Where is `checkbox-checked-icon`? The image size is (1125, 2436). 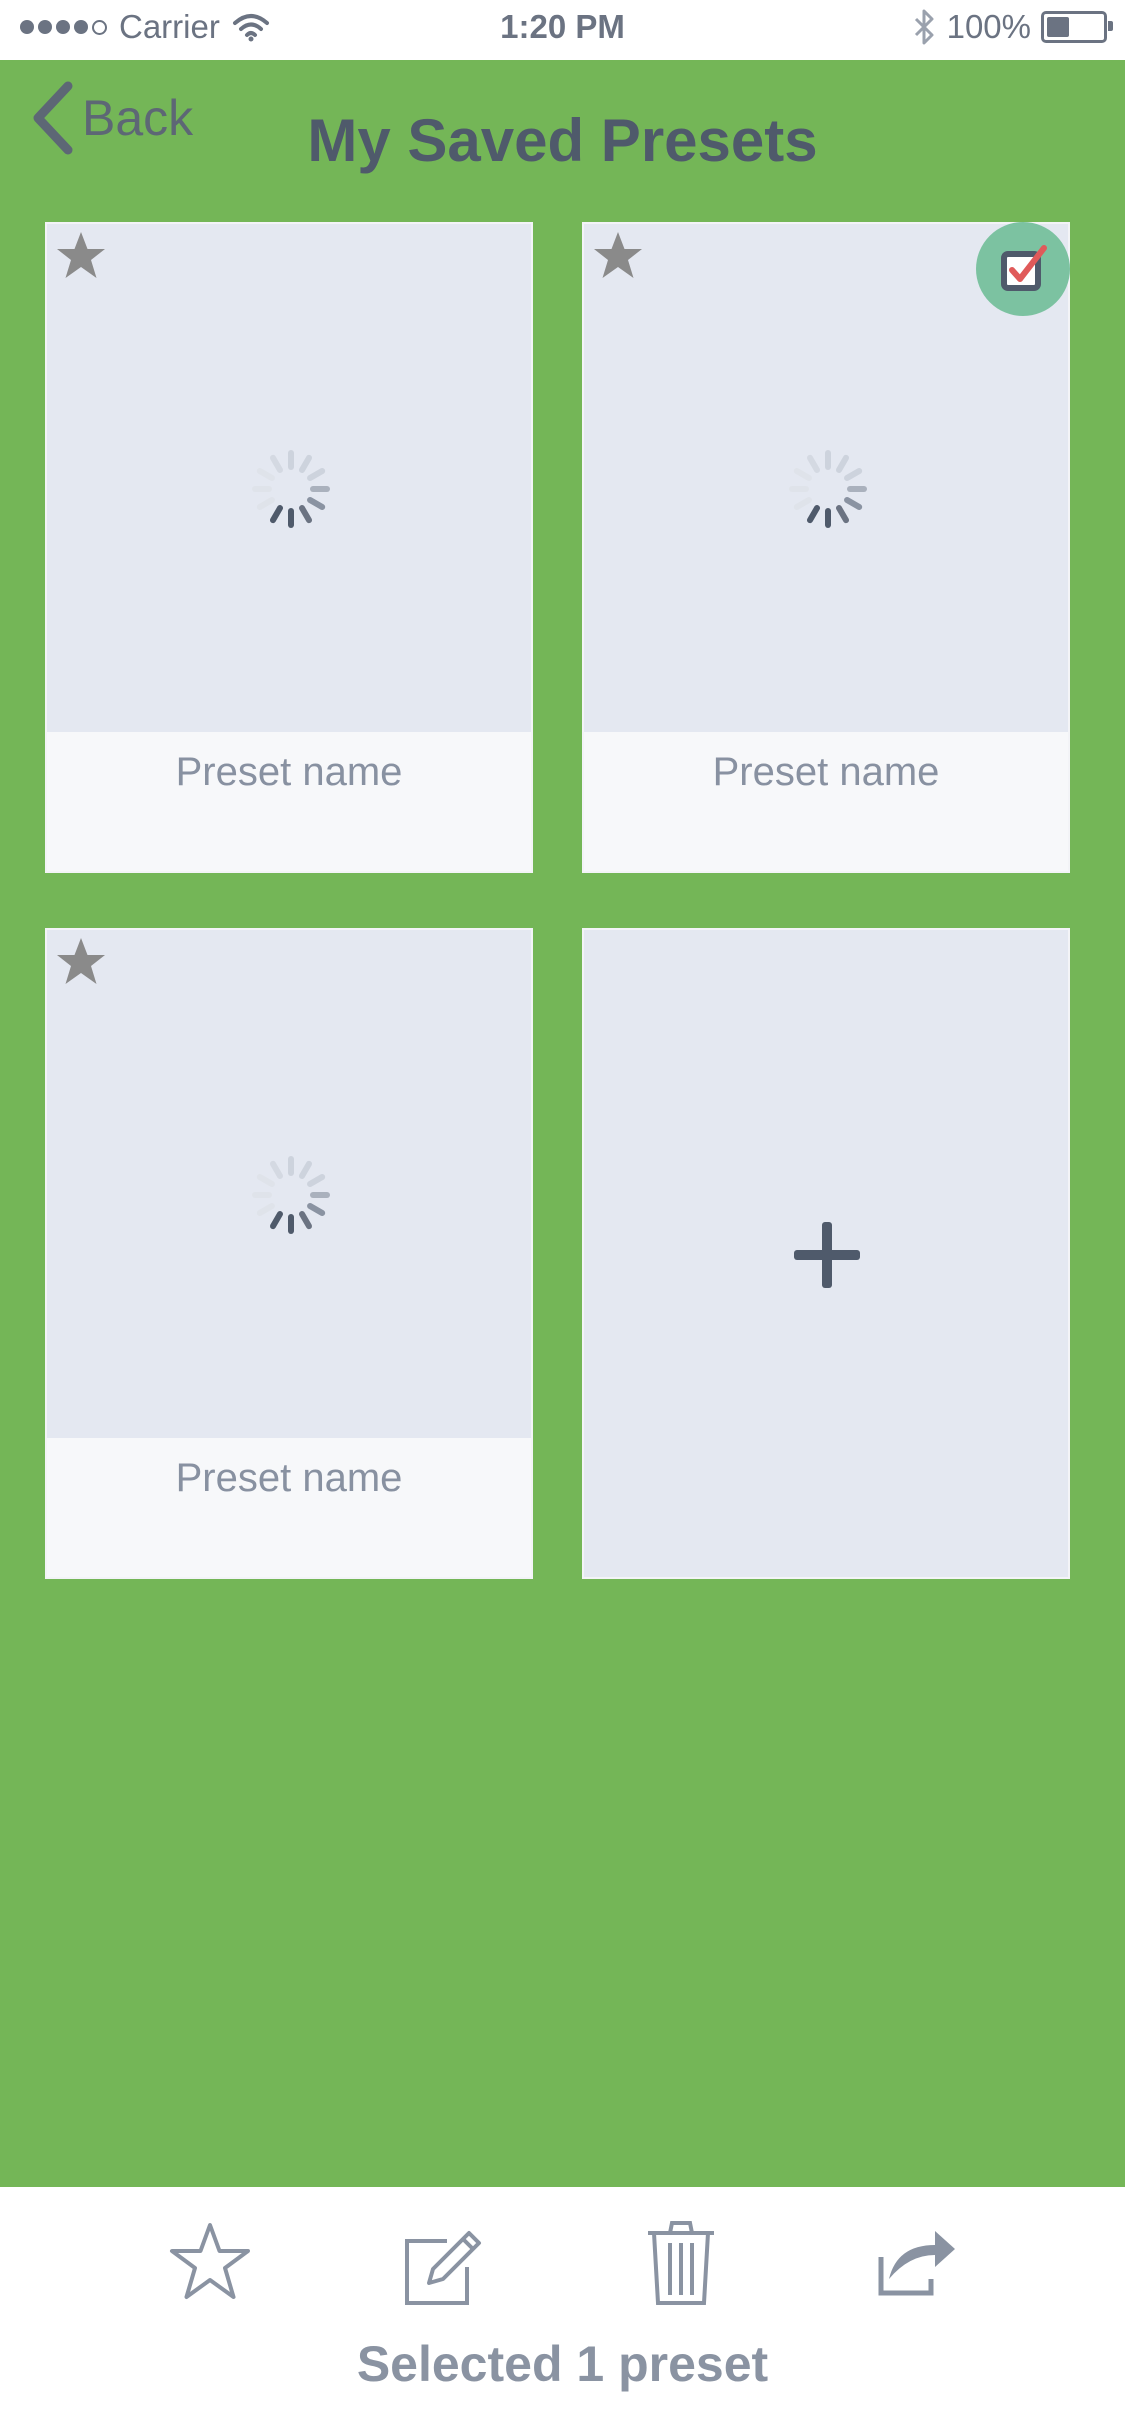
checkbox-checked-icon is located at coordinates (1024, 268).